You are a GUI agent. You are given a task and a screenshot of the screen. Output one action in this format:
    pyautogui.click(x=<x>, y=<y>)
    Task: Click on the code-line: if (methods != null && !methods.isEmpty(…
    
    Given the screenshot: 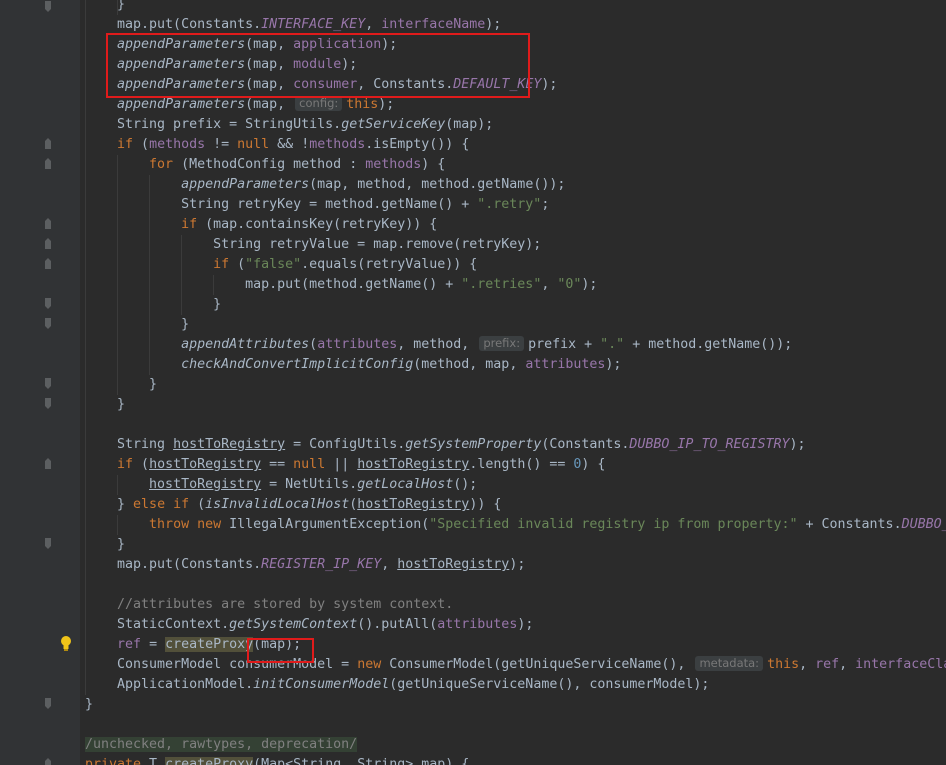 What is the action you would take?
    pyautogui.click(x=277, y=145)
    